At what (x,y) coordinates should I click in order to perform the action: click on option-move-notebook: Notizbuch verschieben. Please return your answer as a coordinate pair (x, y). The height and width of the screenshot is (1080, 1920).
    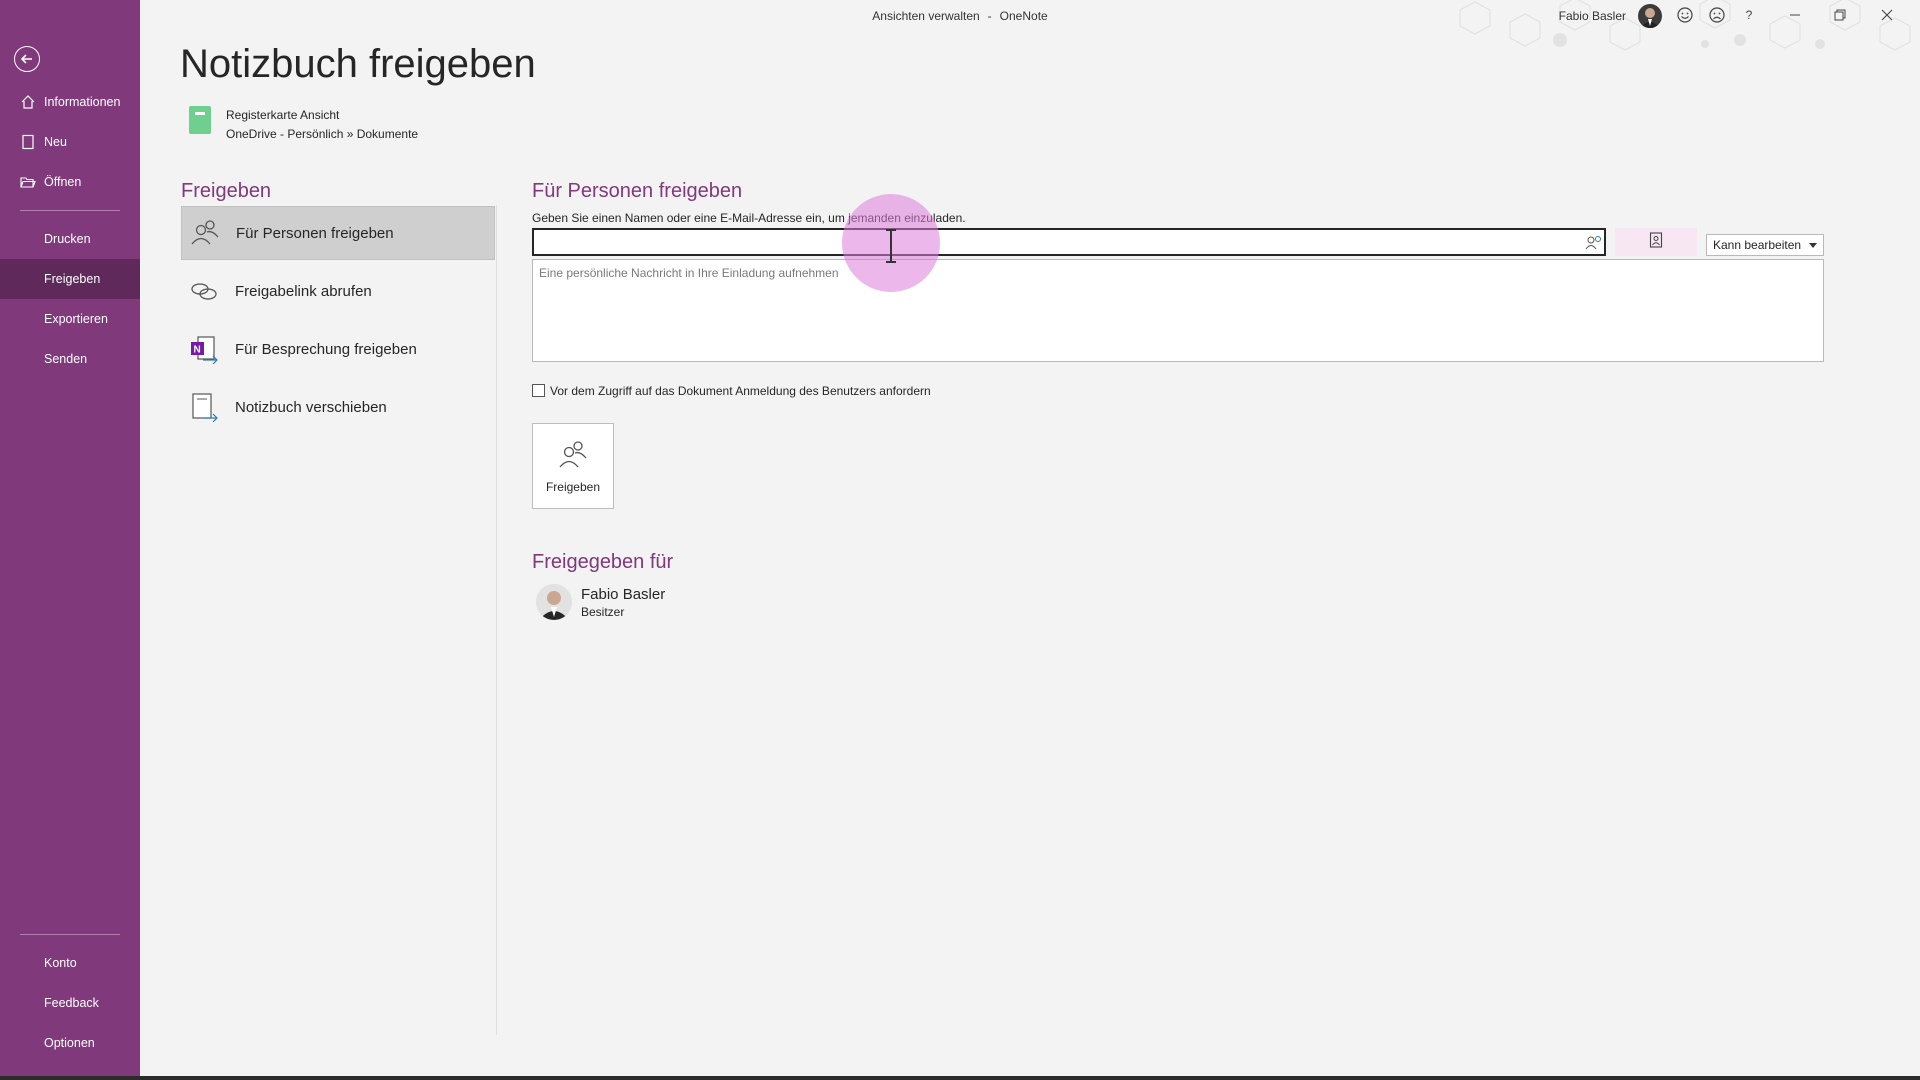
    Looking at the image, I should click on (338, 407).